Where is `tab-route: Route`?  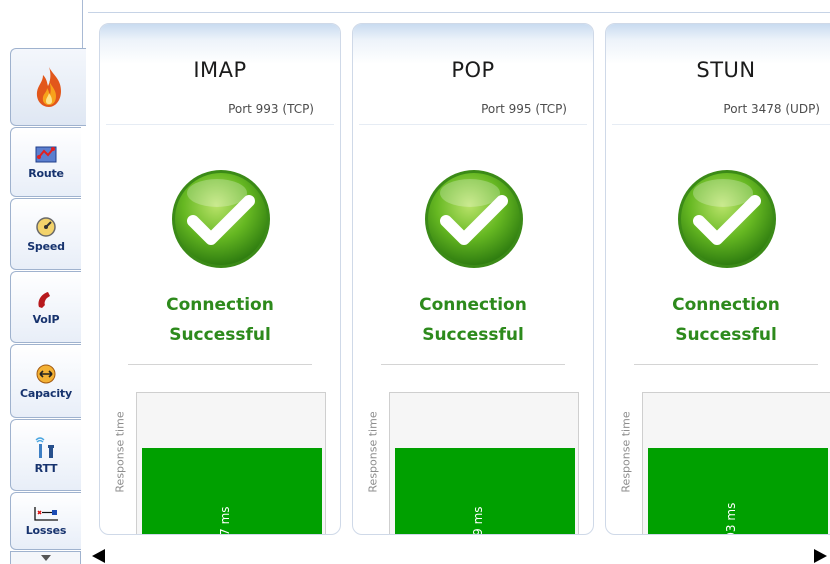
tab-route: Route is located at coordinates (45, 162).